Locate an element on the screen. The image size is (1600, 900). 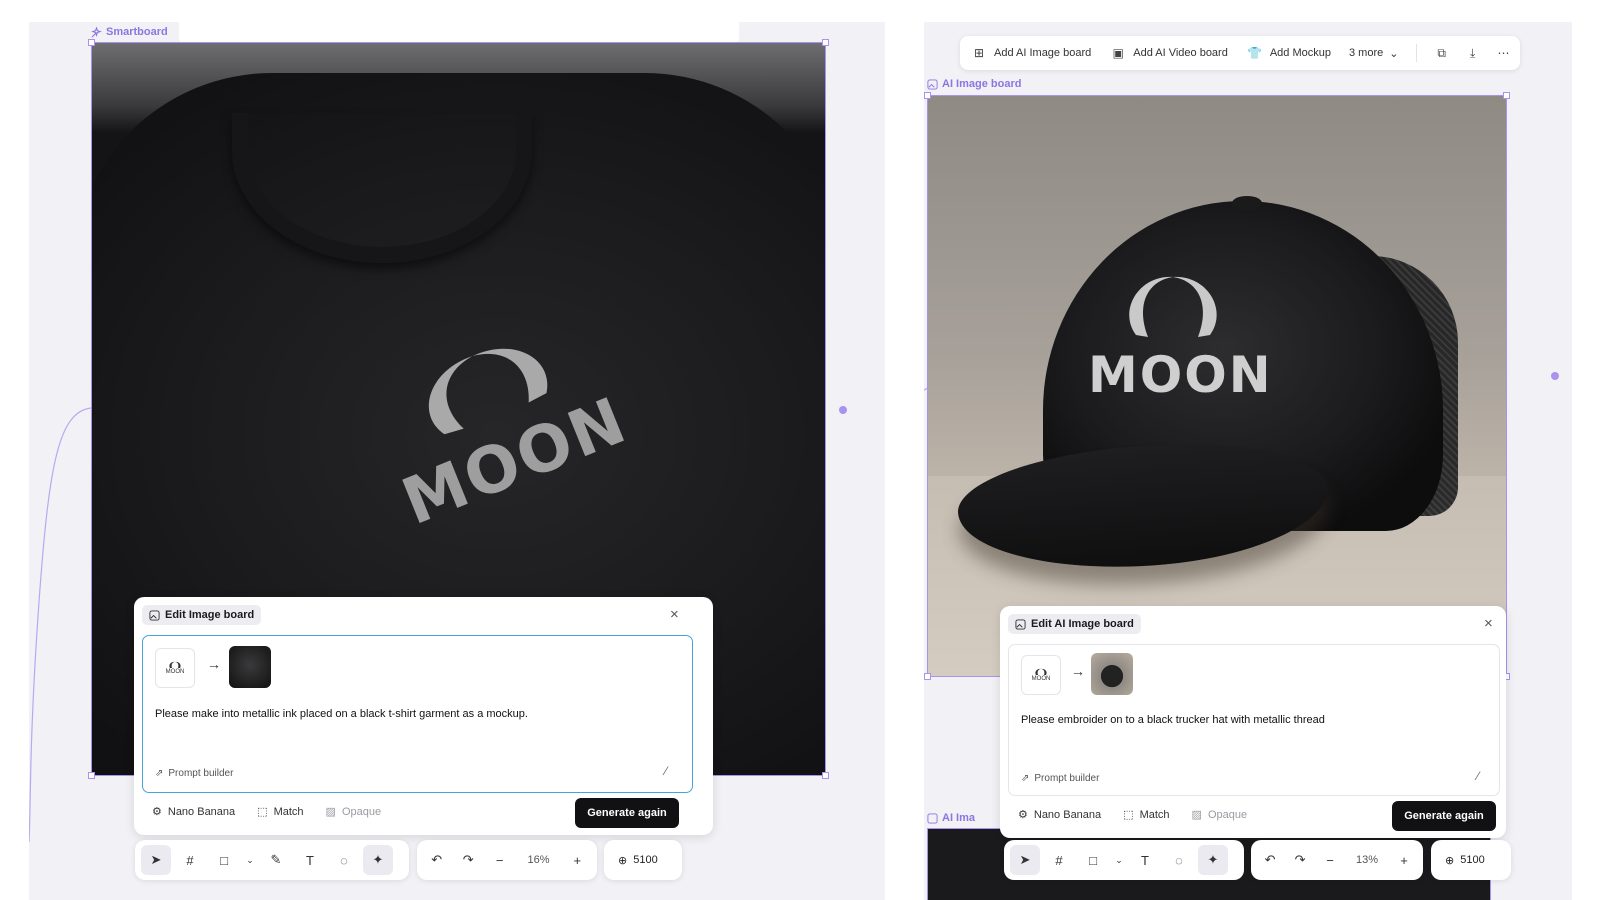
lower-board-label: AI Ima is located at coordinates (951, 818).